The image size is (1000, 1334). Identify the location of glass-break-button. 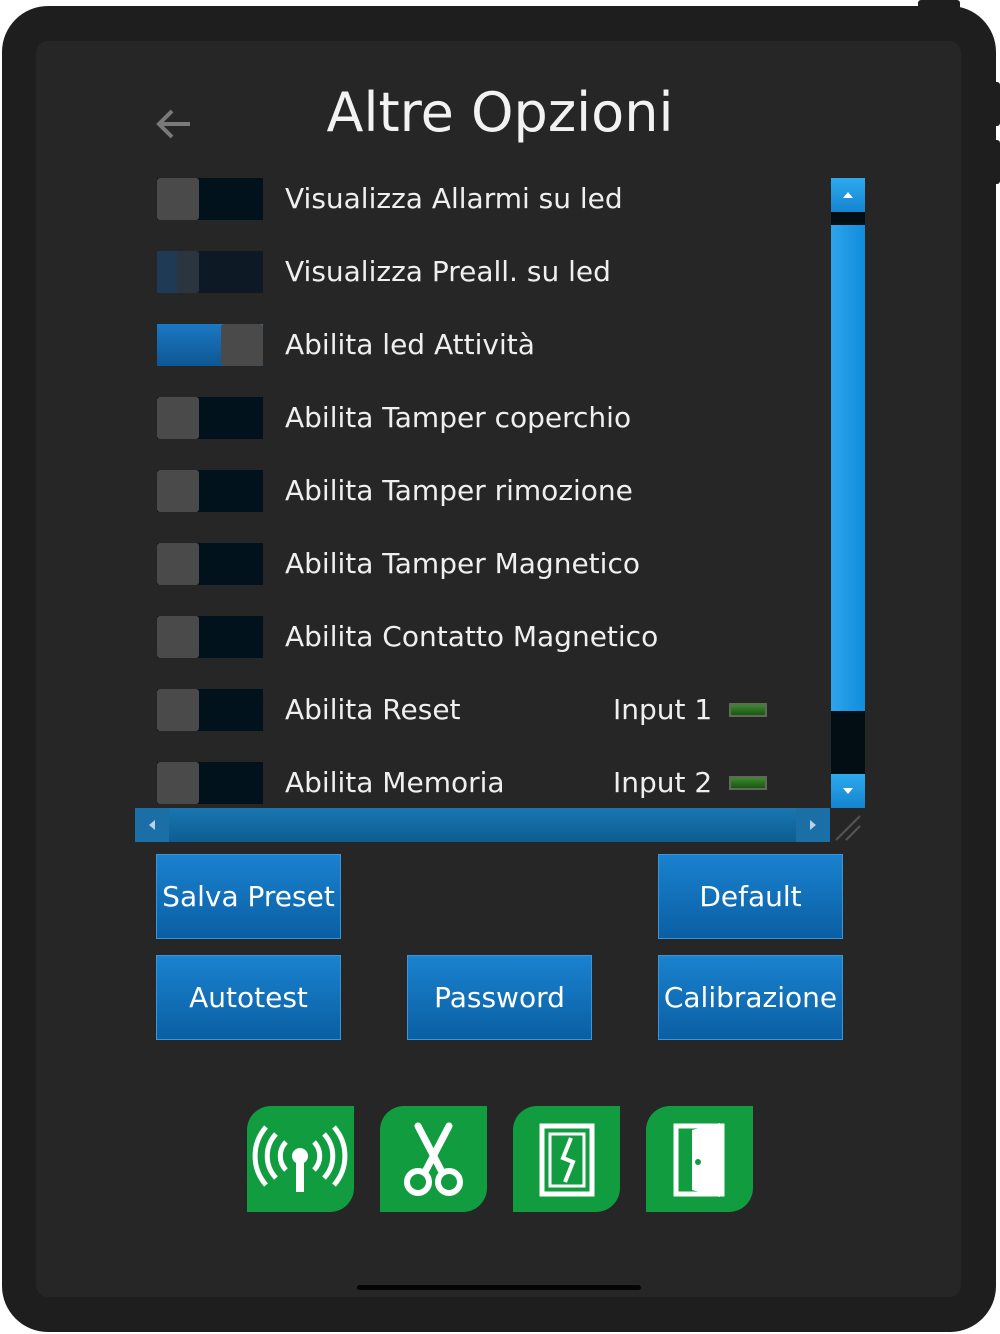
(566, 1159).